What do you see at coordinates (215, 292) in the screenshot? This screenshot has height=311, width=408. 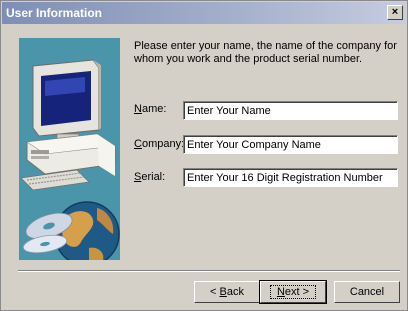 I see `back-prefix: <` at bounding box center [215, 292].